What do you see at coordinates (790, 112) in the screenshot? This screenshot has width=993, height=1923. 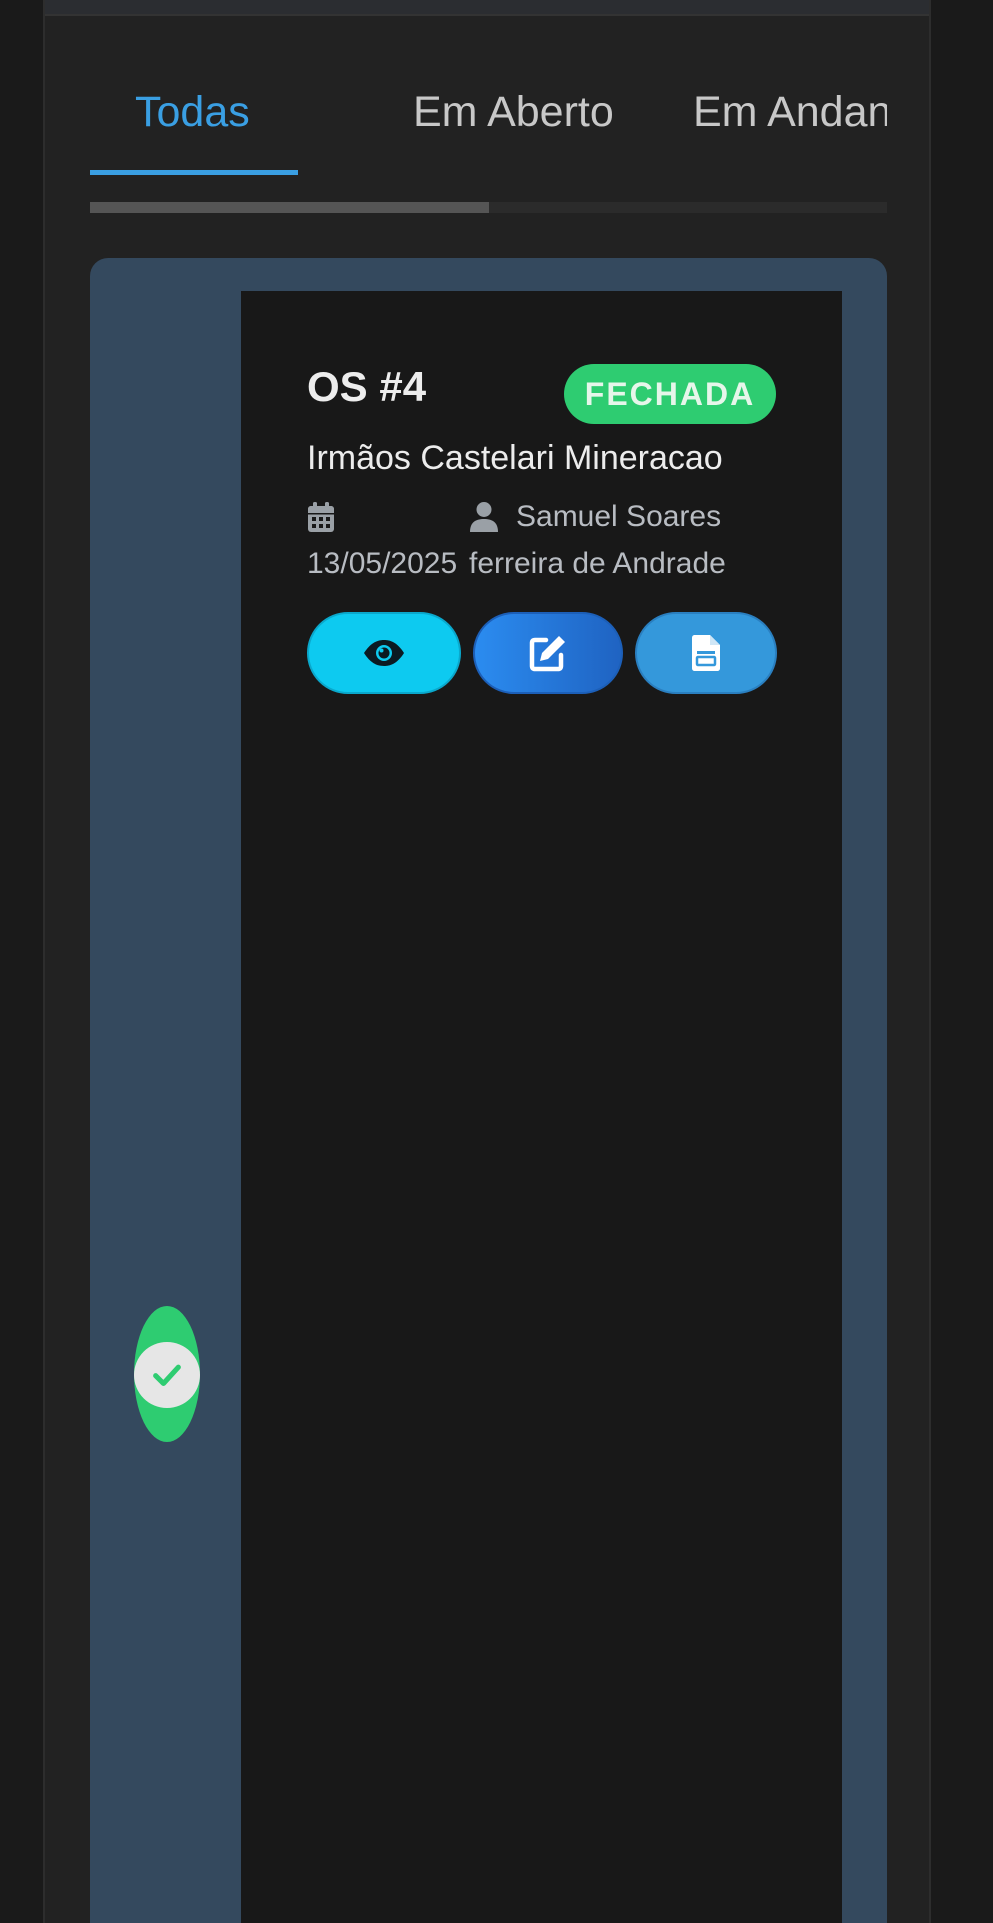 I see `tab-em-andamento: Em Andan` at bounding box center [790, 112].